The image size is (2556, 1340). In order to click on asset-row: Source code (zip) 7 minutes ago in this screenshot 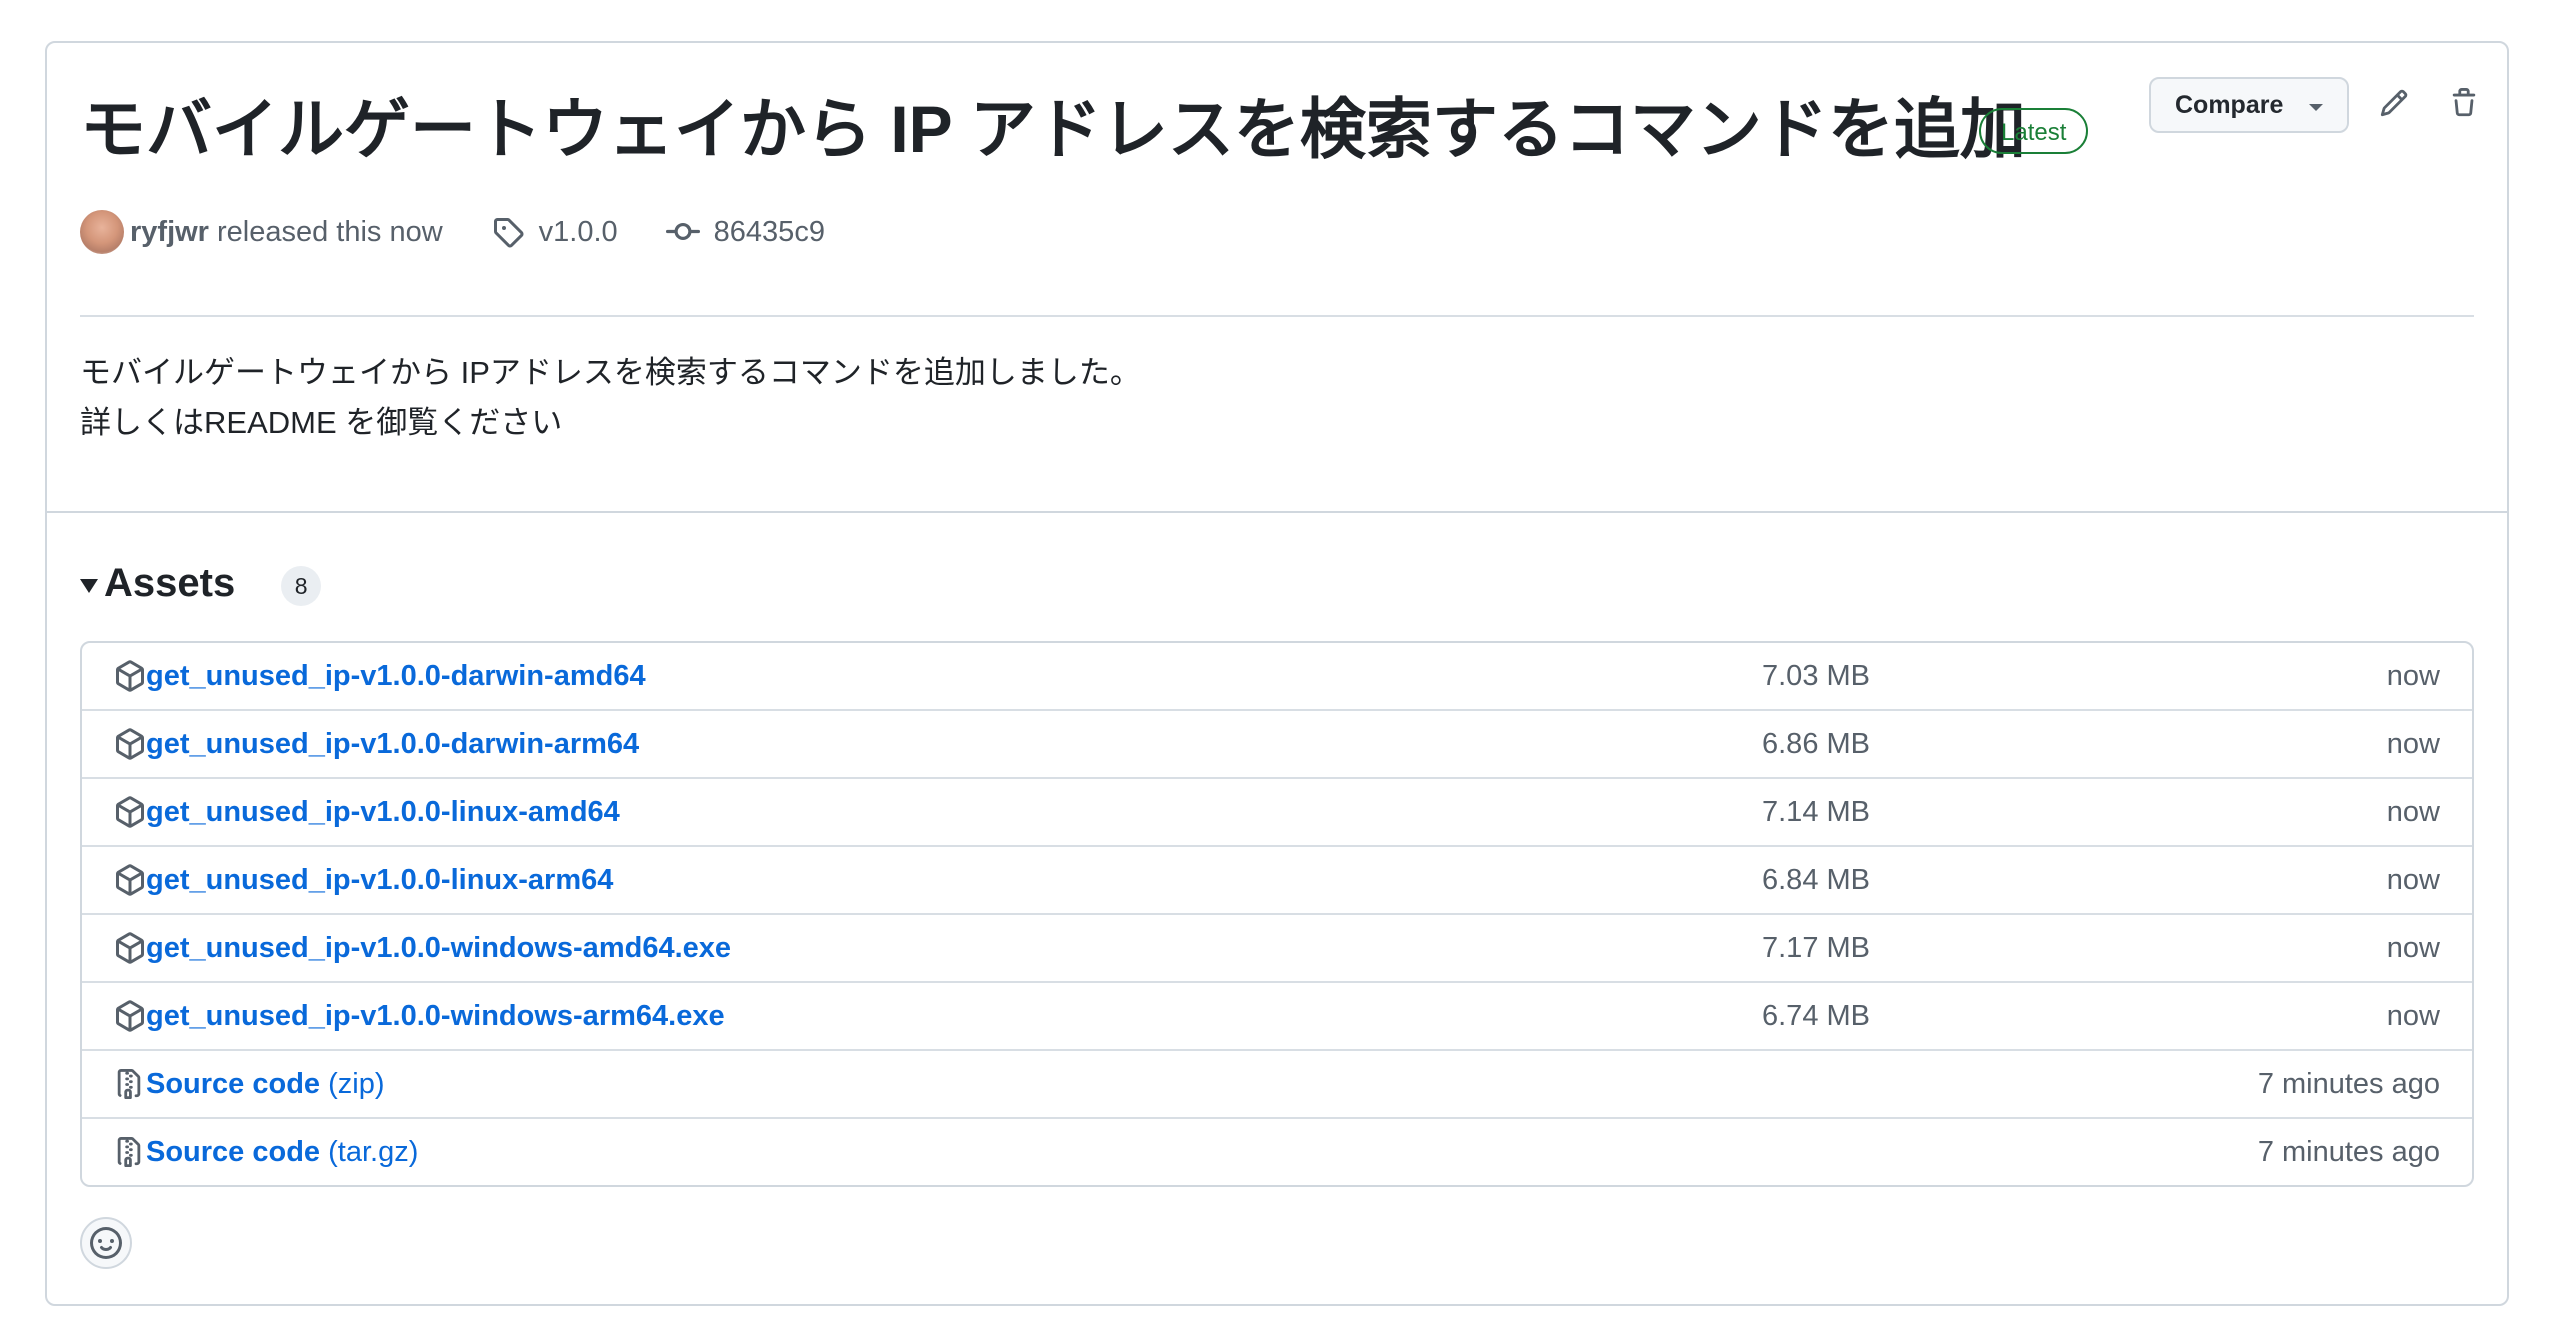, I will do `click(1277, 1083)`.